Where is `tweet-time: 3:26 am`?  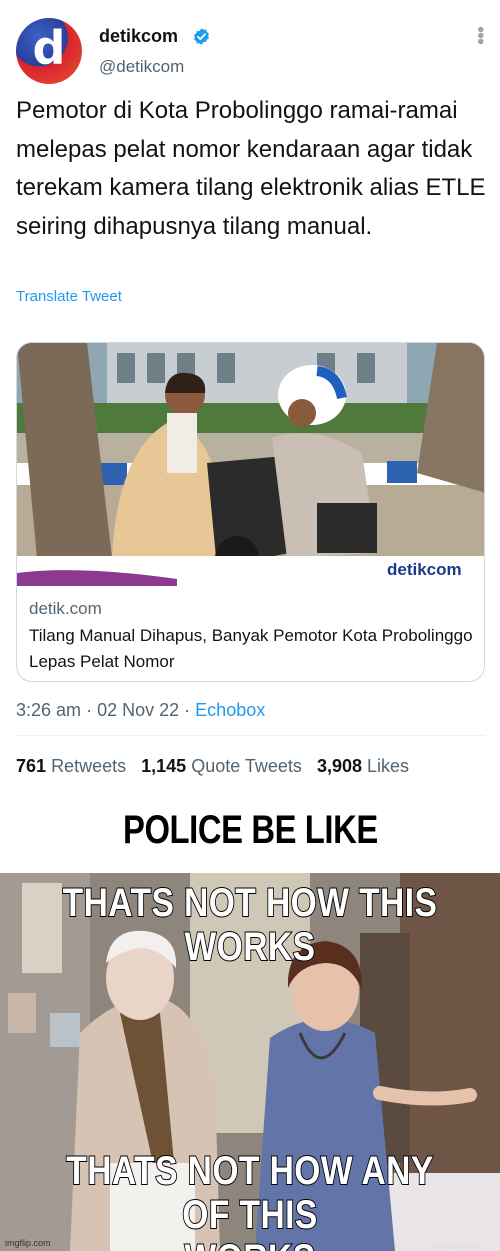 tweet-time: 3:26 am is located at coordinates (48, 710).